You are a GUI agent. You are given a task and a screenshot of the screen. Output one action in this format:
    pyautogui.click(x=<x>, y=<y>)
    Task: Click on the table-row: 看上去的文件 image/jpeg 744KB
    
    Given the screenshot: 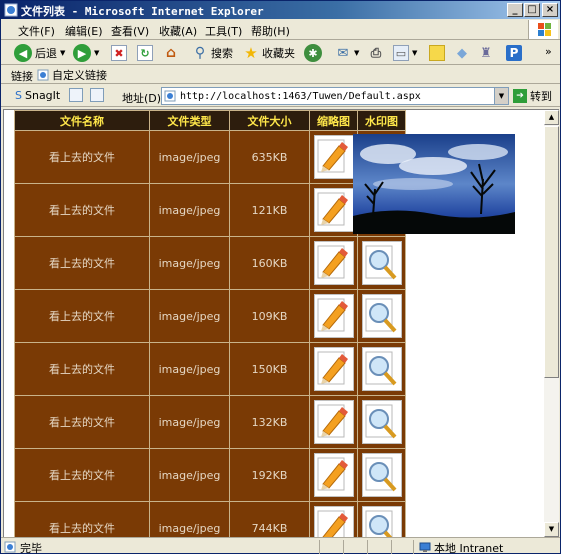 What is the action you would take?
    pyautogui.click(x=210, y=519)
    